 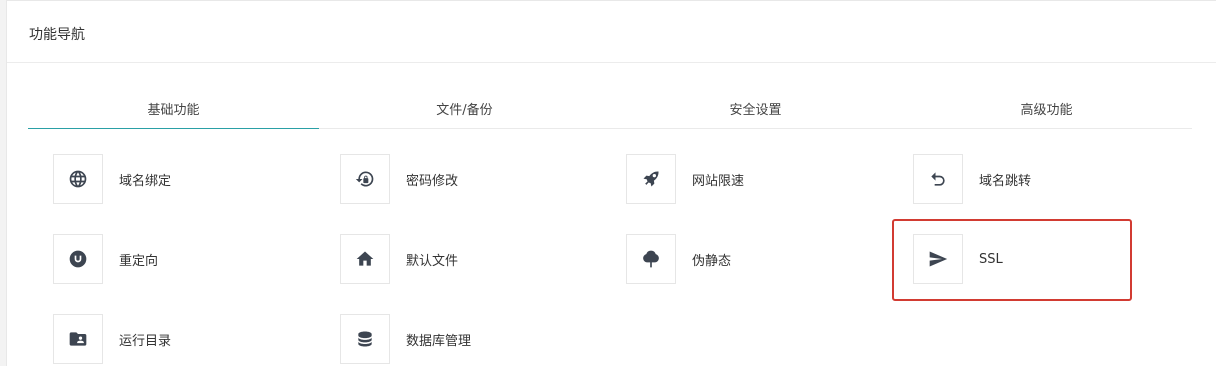 What do you see at coordinates (145, 181) in the screenshot?
I see `item-label: 域名绑定` at bounding box center [145, 181].